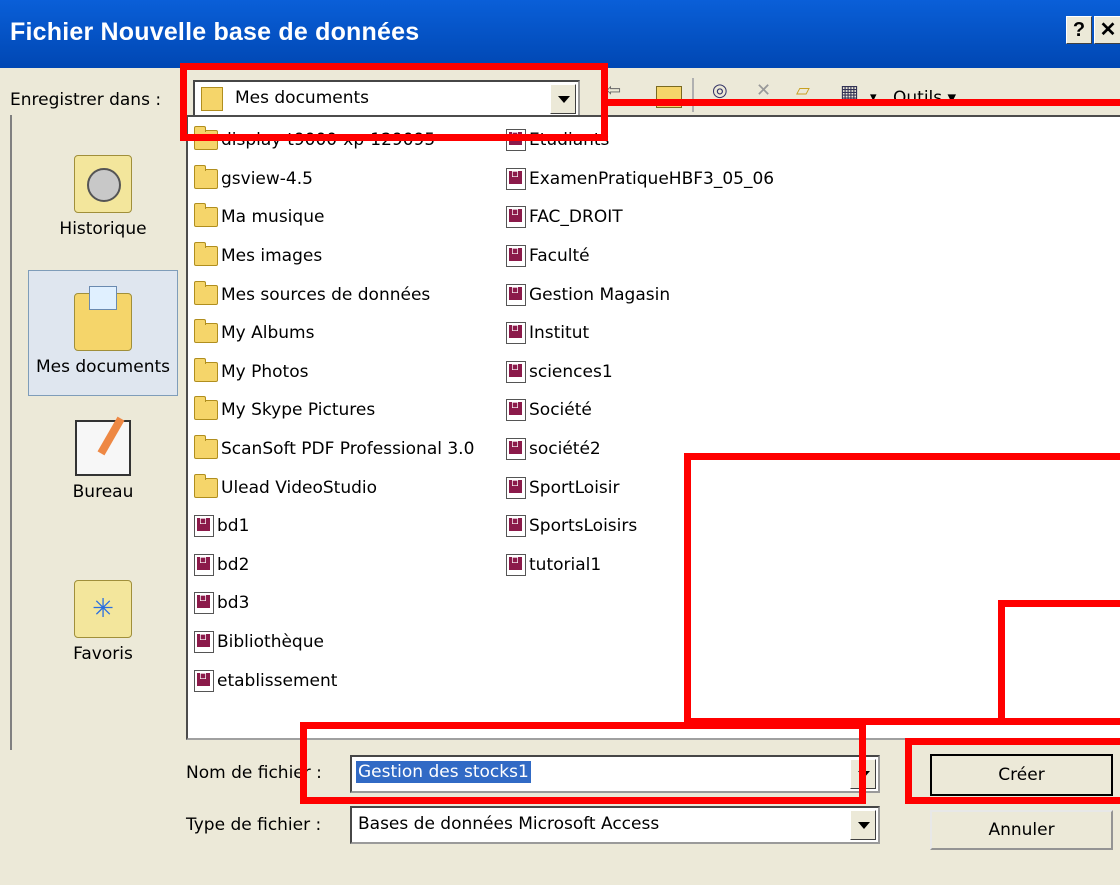  What do you see at coordinates (334, 487) in the screenshot?
I see `folder-item: Ulead VideoStudio` at bounding box center [334, 487].